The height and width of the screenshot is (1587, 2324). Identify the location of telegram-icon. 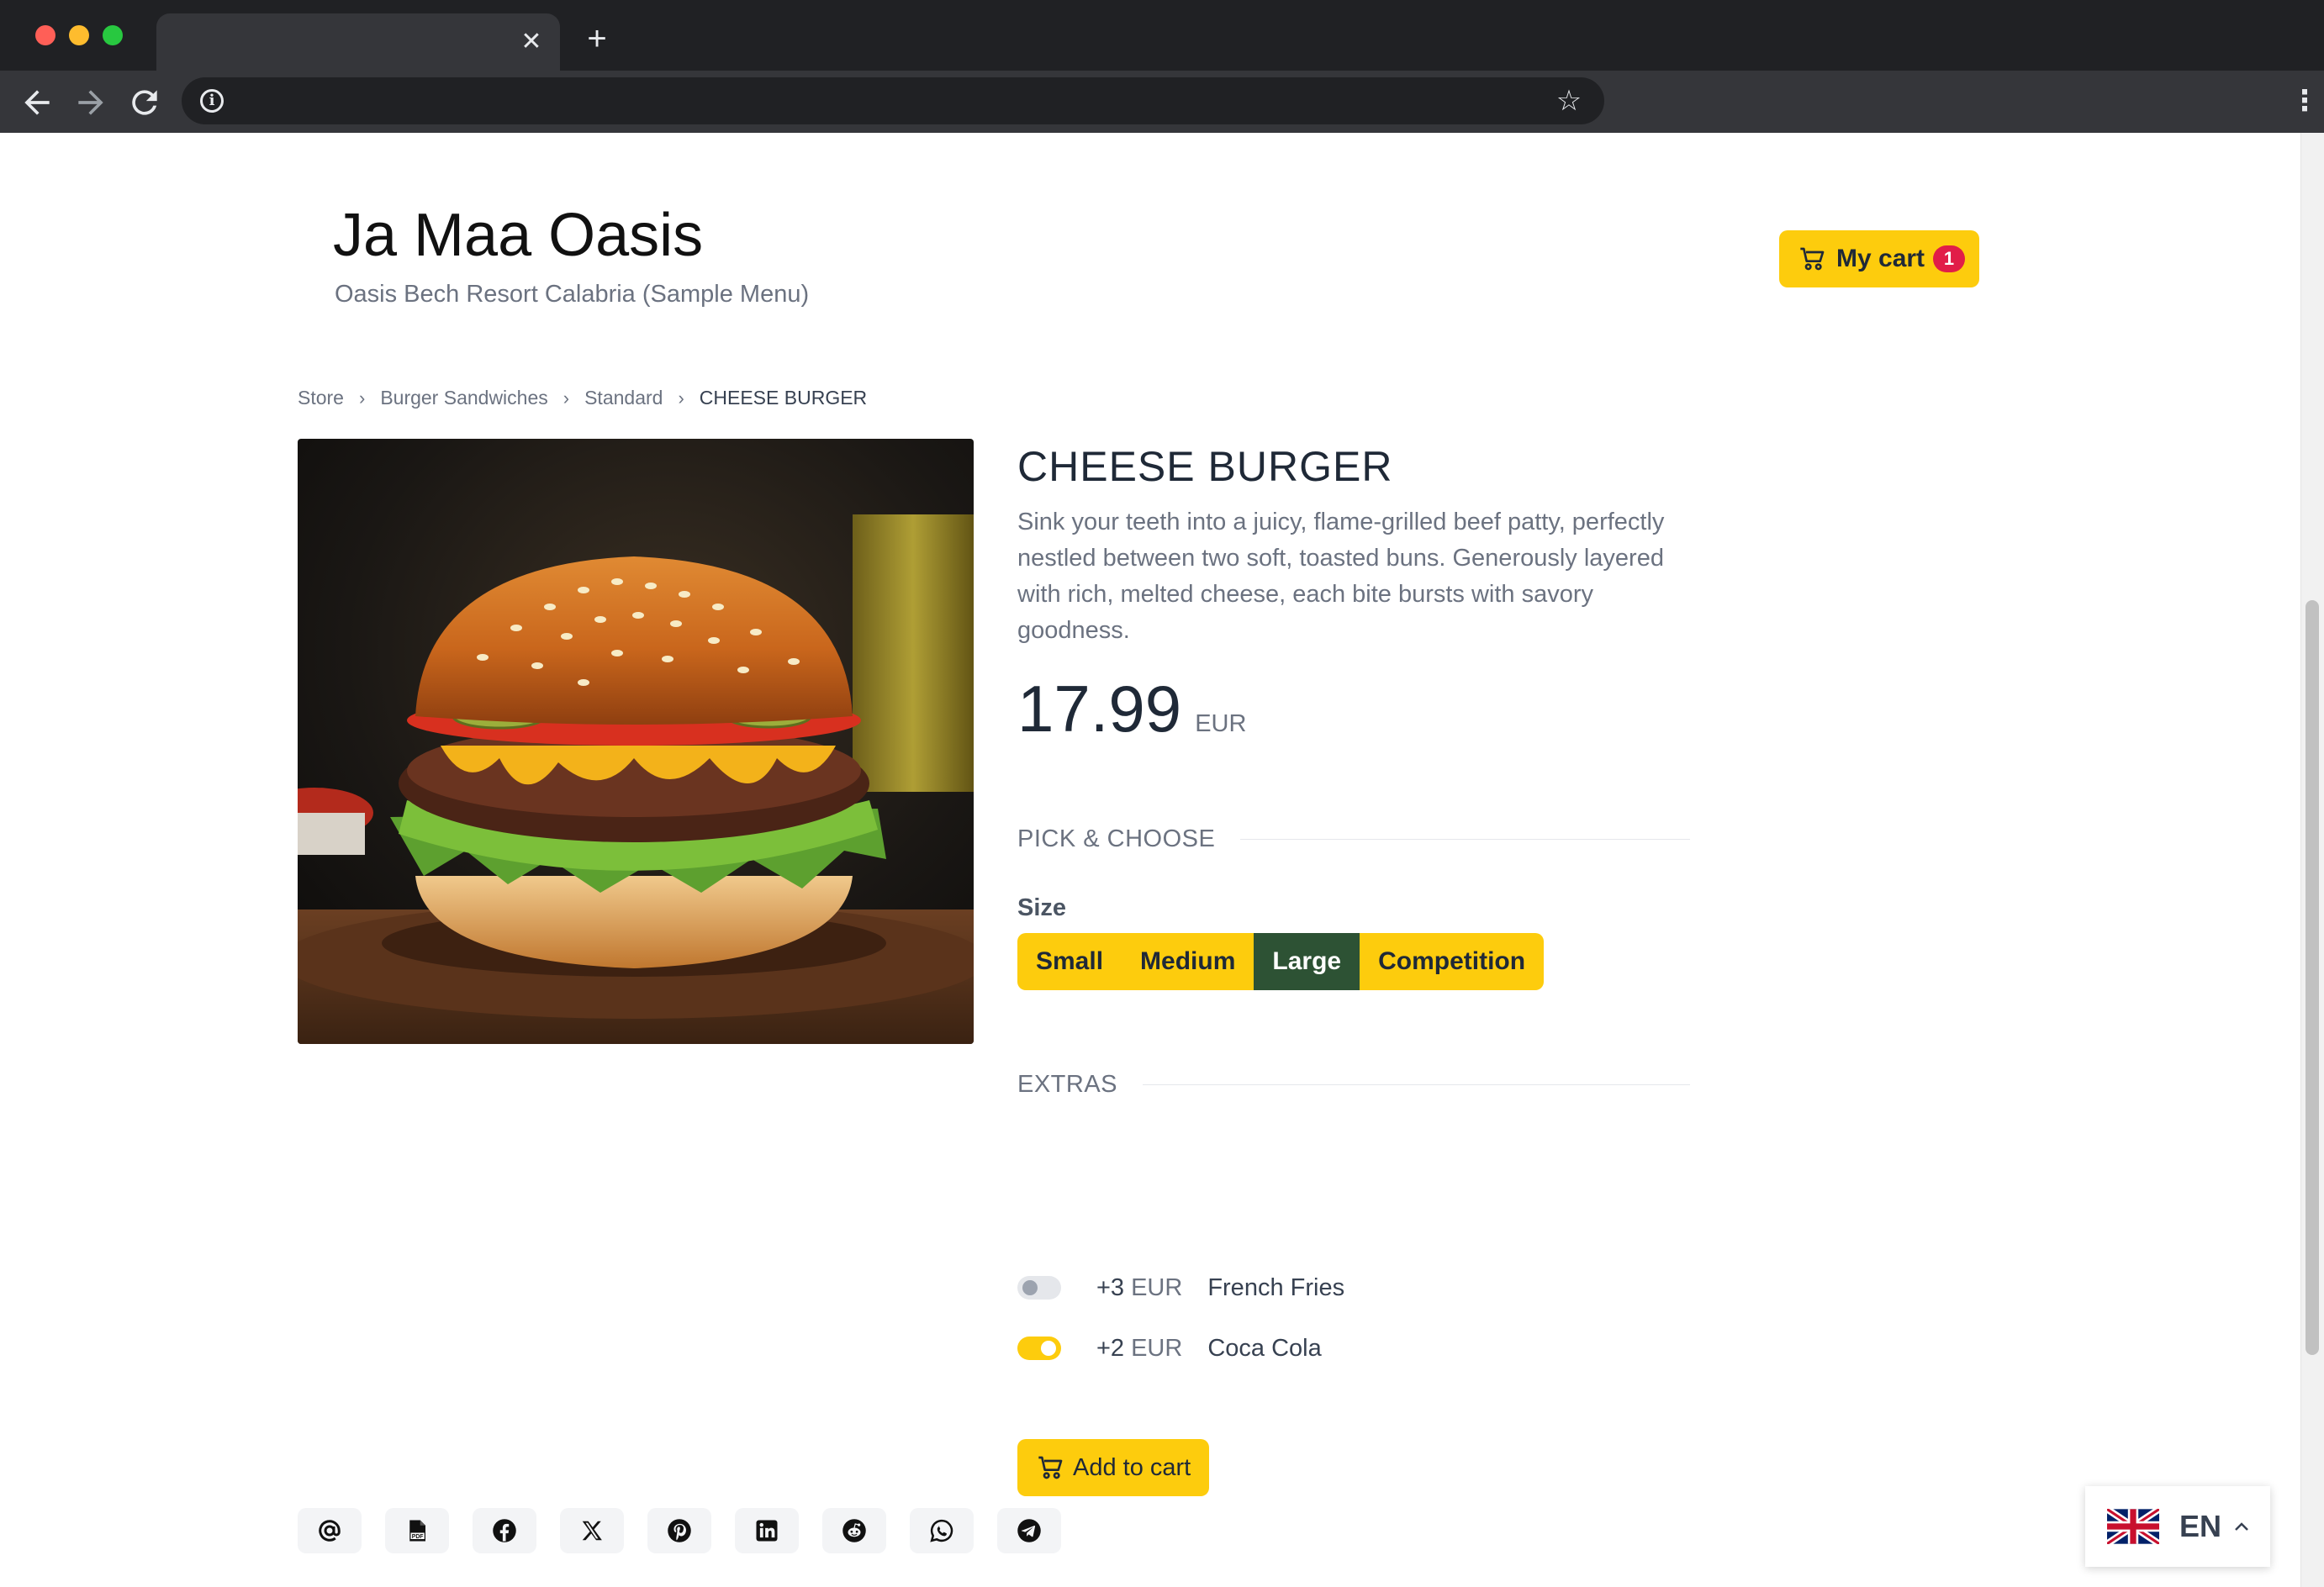
(1029, 1530).